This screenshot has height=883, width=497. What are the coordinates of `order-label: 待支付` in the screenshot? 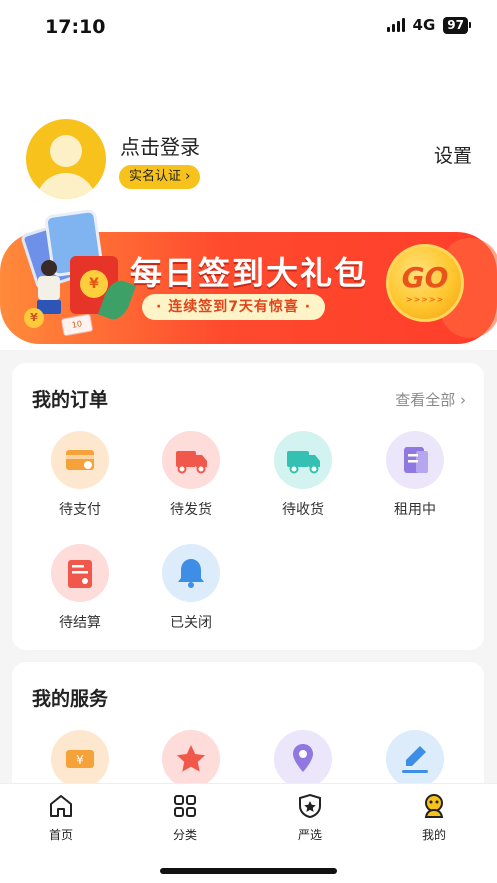 It's located at (80, 510).